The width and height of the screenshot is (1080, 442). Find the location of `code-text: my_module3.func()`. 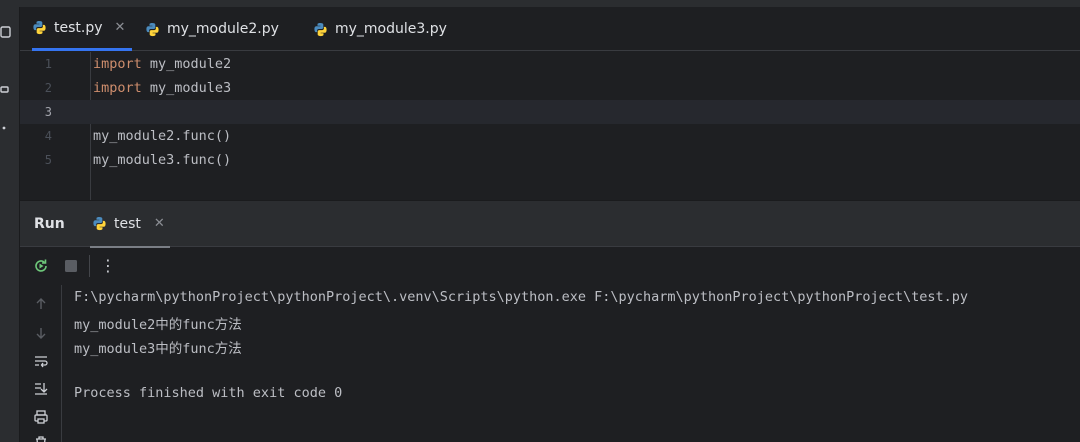

code-text: my_module3.func() is located at coordinates (162, 160).